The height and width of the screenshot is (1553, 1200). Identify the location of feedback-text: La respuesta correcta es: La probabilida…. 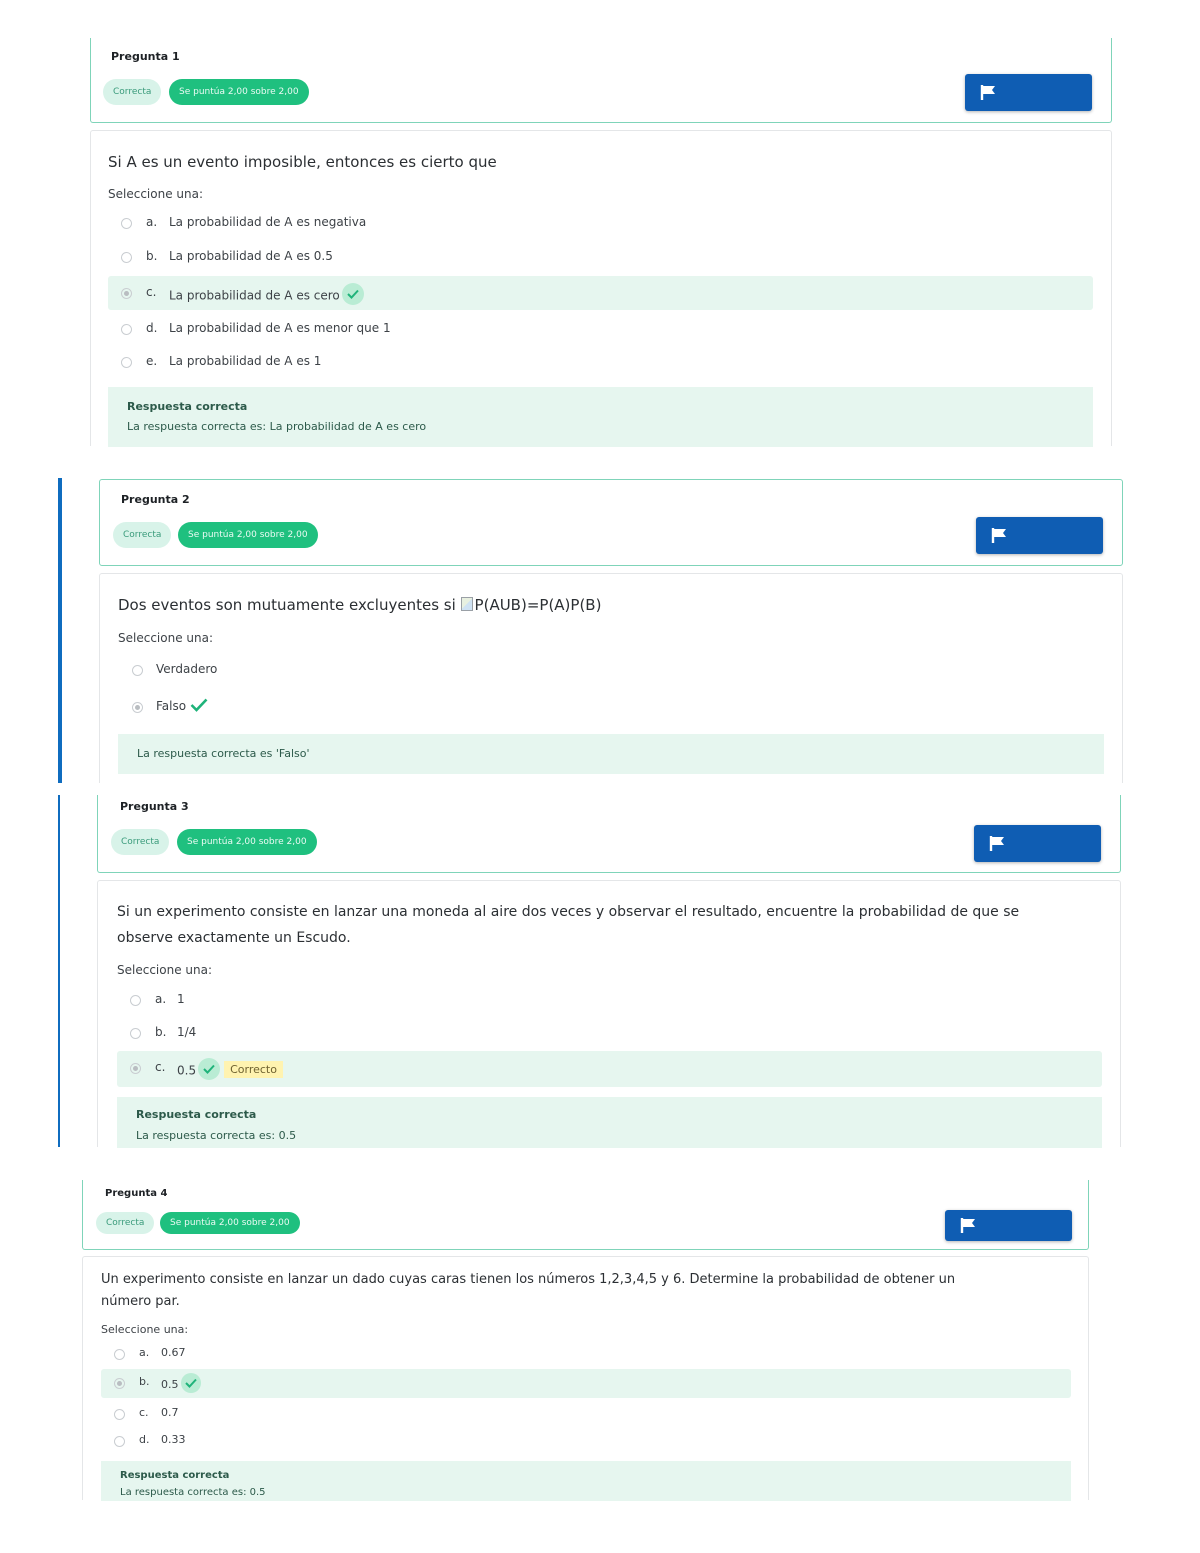
(277, 426).